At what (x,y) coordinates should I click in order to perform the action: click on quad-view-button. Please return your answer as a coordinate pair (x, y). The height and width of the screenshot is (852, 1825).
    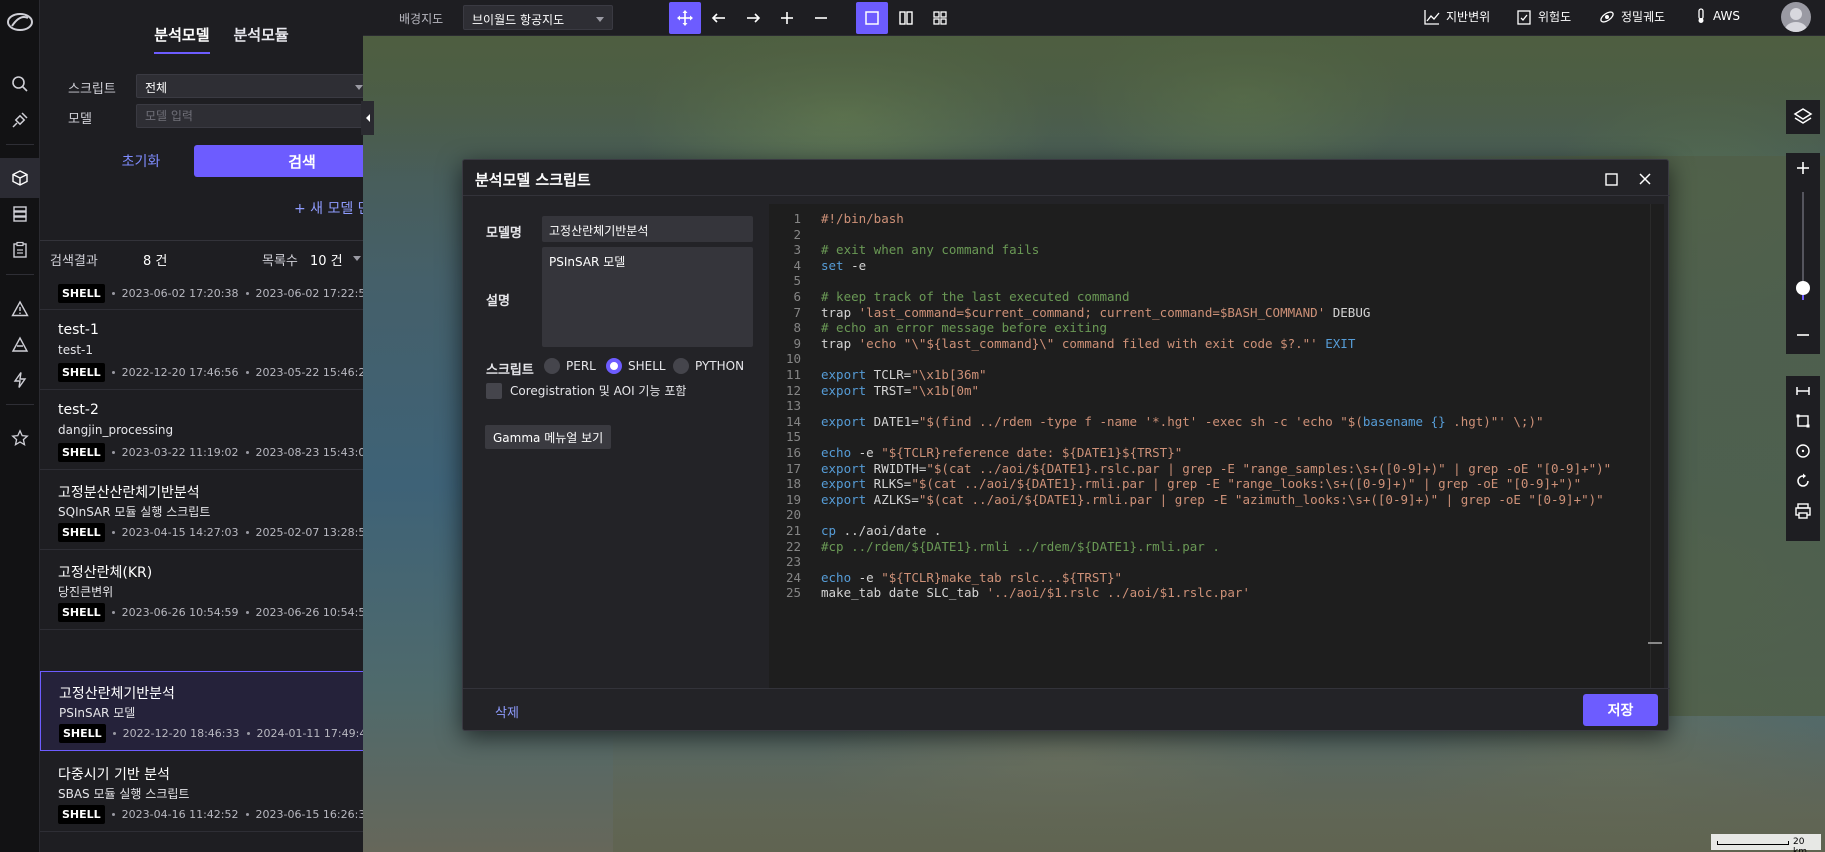
    Looking at the image, I should click on (940, 18).